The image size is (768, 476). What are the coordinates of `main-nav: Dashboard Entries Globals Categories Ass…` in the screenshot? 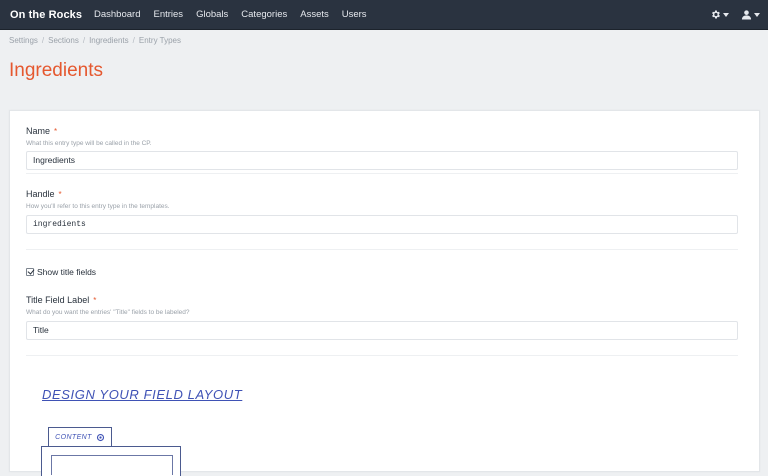 It's located at (237, 14).